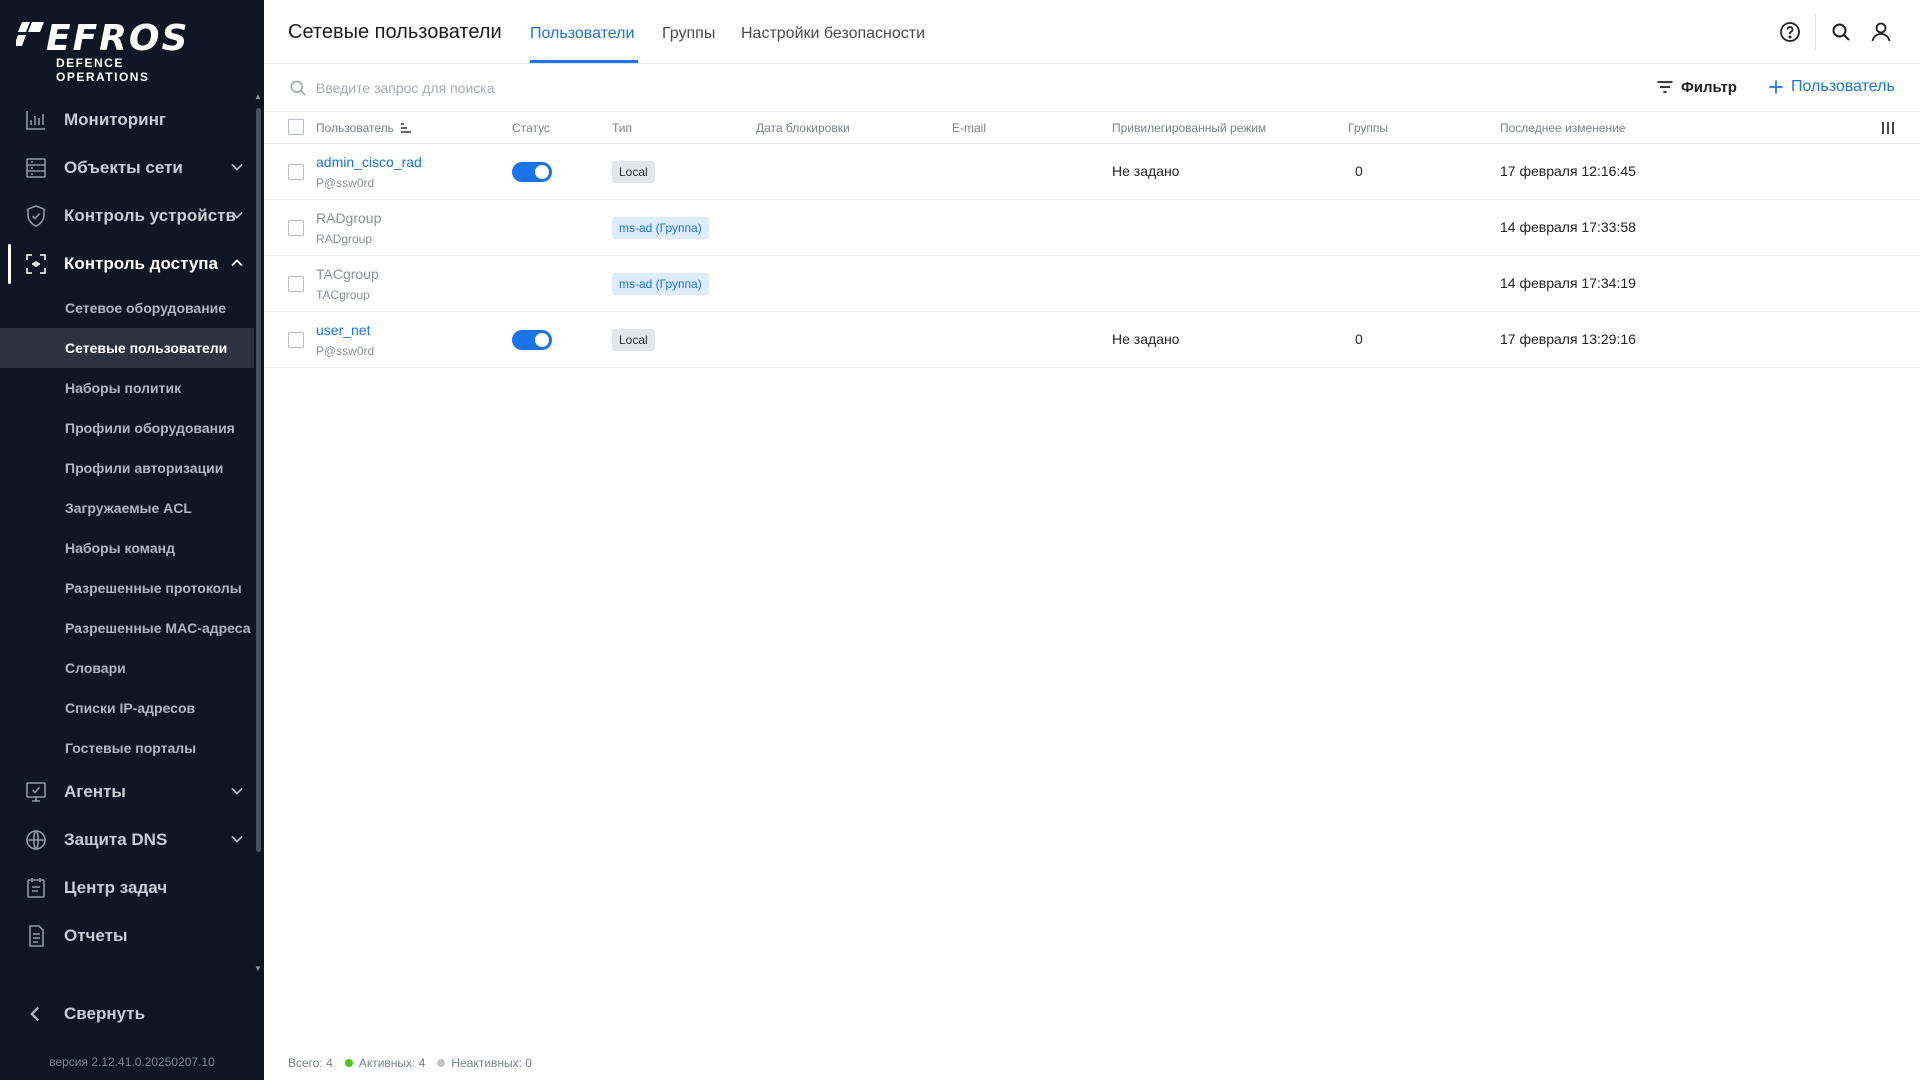 Image resolution: width=1920 pixels, height=1080 pixels. What do you see at coordinates (127, 428) in the screenshot?
I see `sidebar-subitem-equipment-profiles: Профили оборудования` at bounding box center [127, 428].